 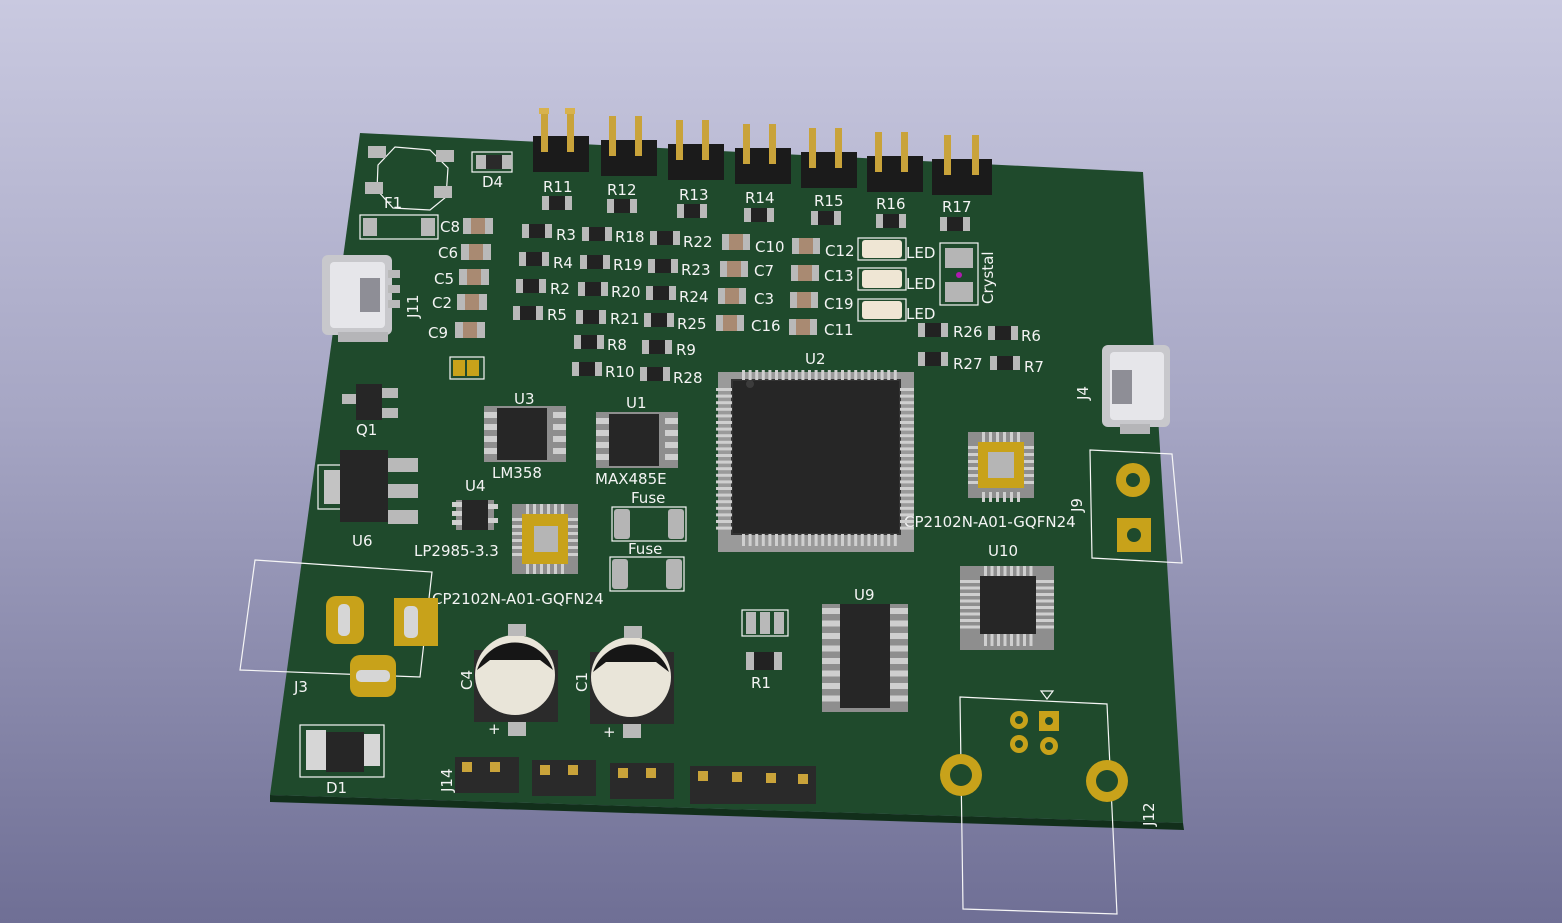 I want to click on label-d1: D1, so click(x=336, y=788).